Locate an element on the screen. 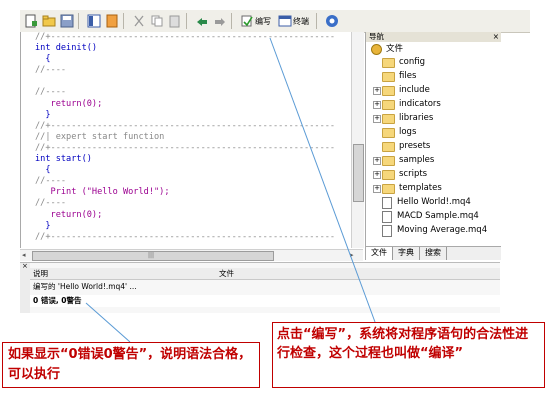 The height and width of the screenshot is (400, 552). annotation-callout-left: 如果显示“0错误0警告”，说明语法合格，可以执行 is located at coordinates (131, 365).